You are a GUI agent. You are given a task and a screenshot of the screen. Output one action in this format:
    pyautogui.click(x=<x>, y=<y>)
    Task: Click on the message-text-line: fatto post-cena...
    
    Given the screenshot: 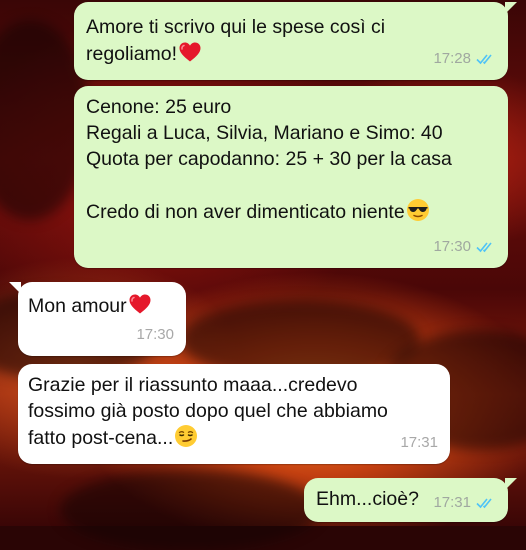 What is the action you would take?
    pyautogui.click(x=234, y=437)
    